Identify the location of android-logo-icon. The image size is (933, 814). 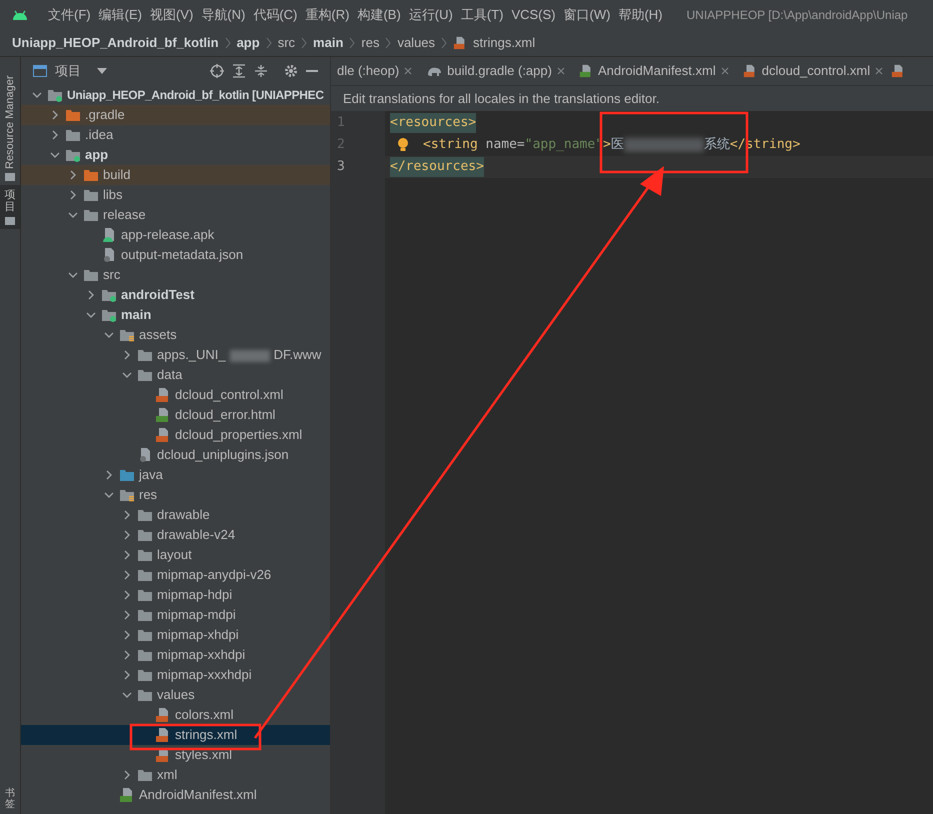
(20, 15).